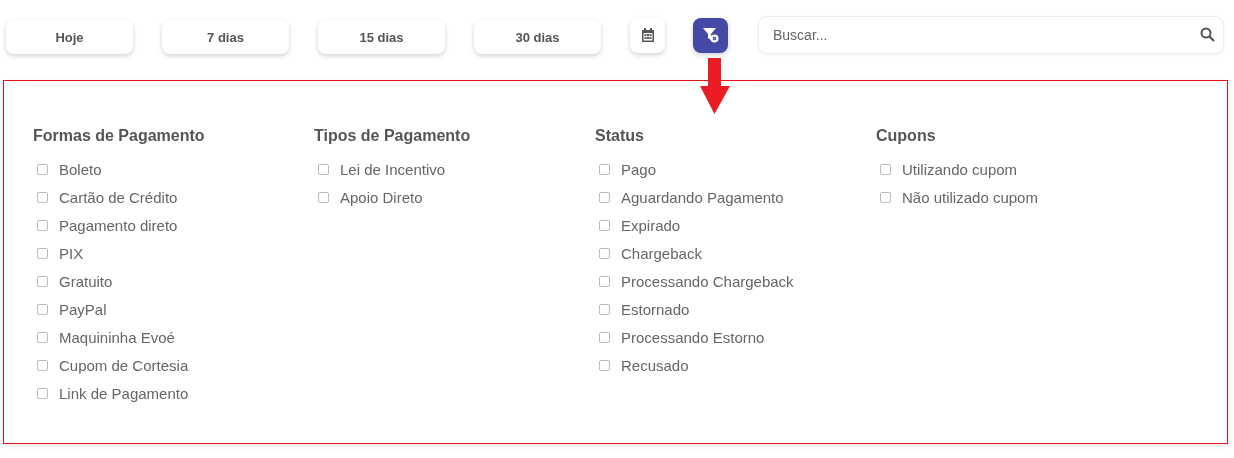 The width and height of the screenshot is (1234, 458). Describe the element at coordinates (393, 169) in the screenshot. I see `option-label: Lei de Incentivo` at that location.